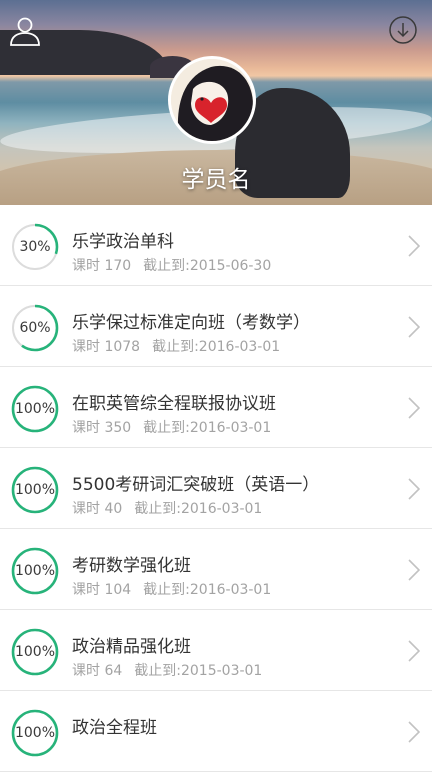  I want to click on username: 学员名, so click(216, 180).